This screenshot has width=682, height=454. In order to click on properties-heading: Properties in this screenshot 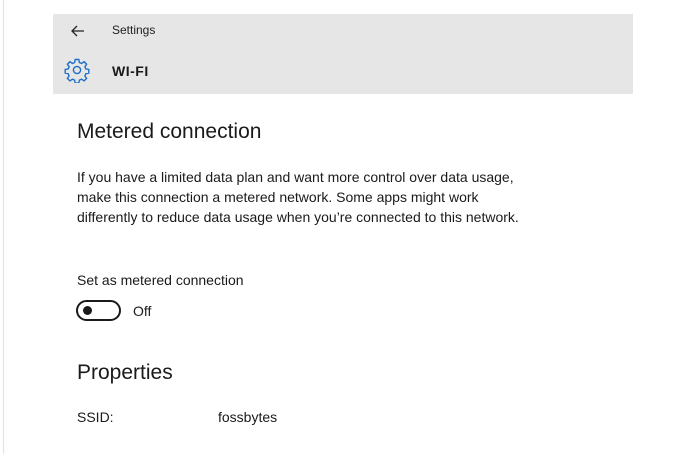, I will do `click(125, 372)`.